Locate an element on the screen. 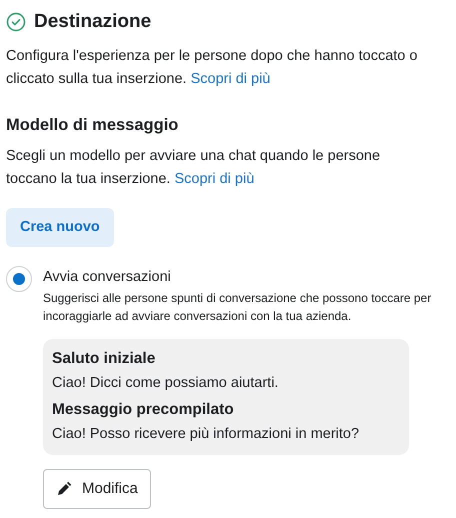 The width and height of the screenshot is (456, 518). section-title: Destinazione is located at coordinates (93, 22).